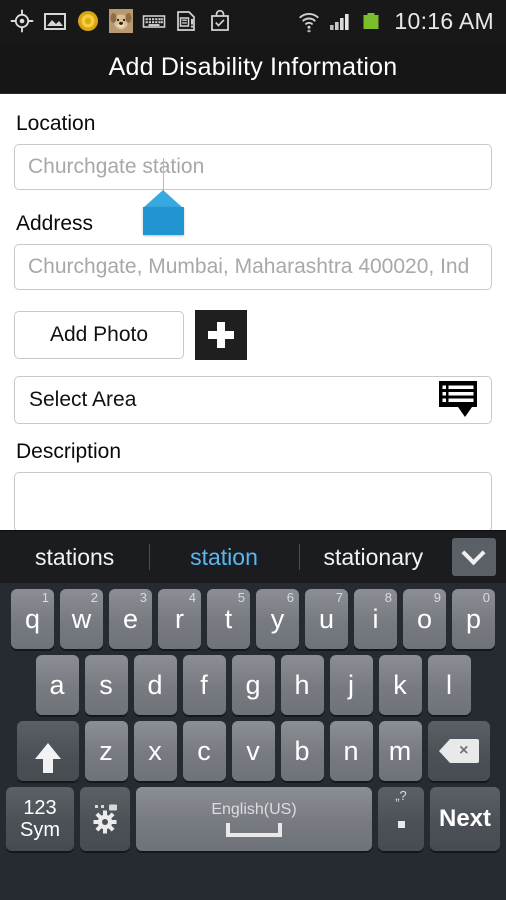  I want to click on key-y-label: y, so click(277, 618).